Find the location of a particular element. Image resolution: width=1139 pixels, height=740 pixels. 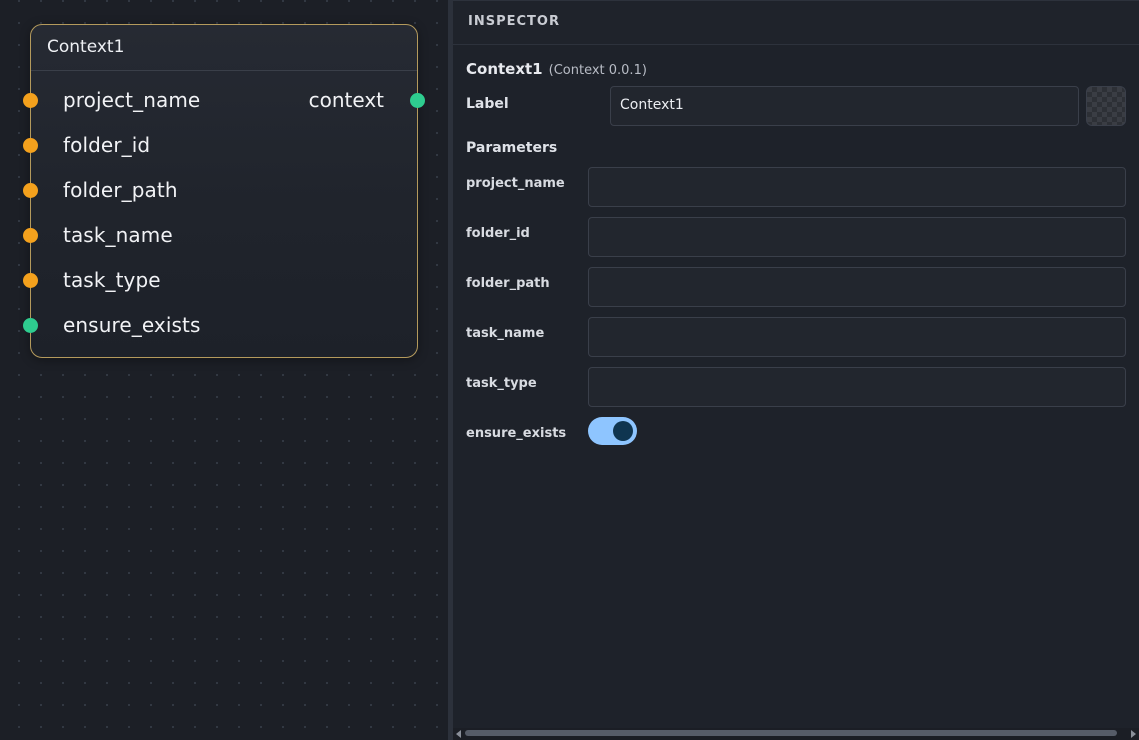

input-port-label: task_type is located at coordinates (112, 280).